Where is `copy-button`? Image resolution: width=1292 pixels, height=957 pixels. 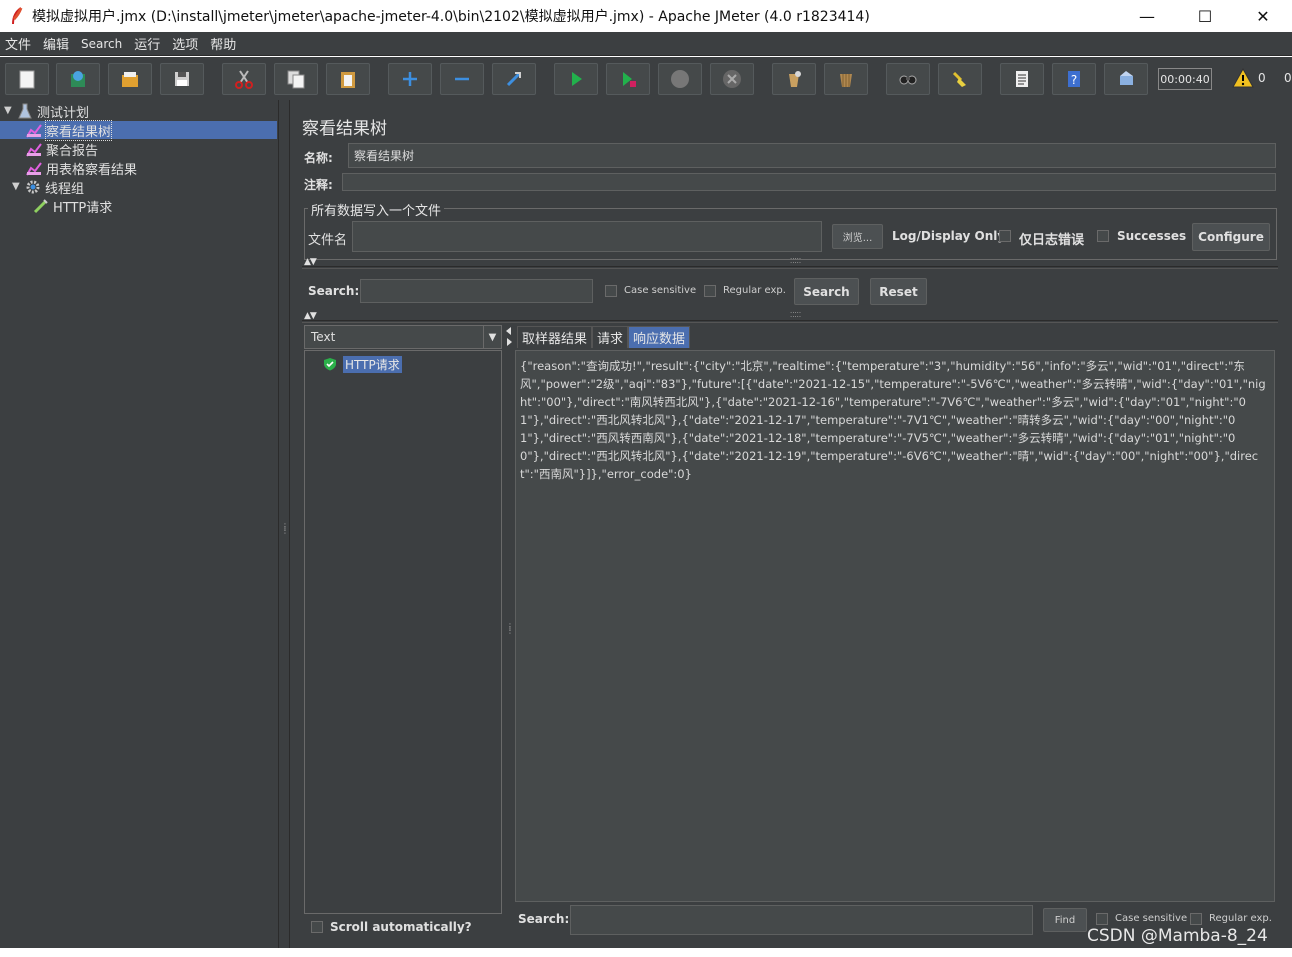 copy-button is located at coordinates (296, 79).